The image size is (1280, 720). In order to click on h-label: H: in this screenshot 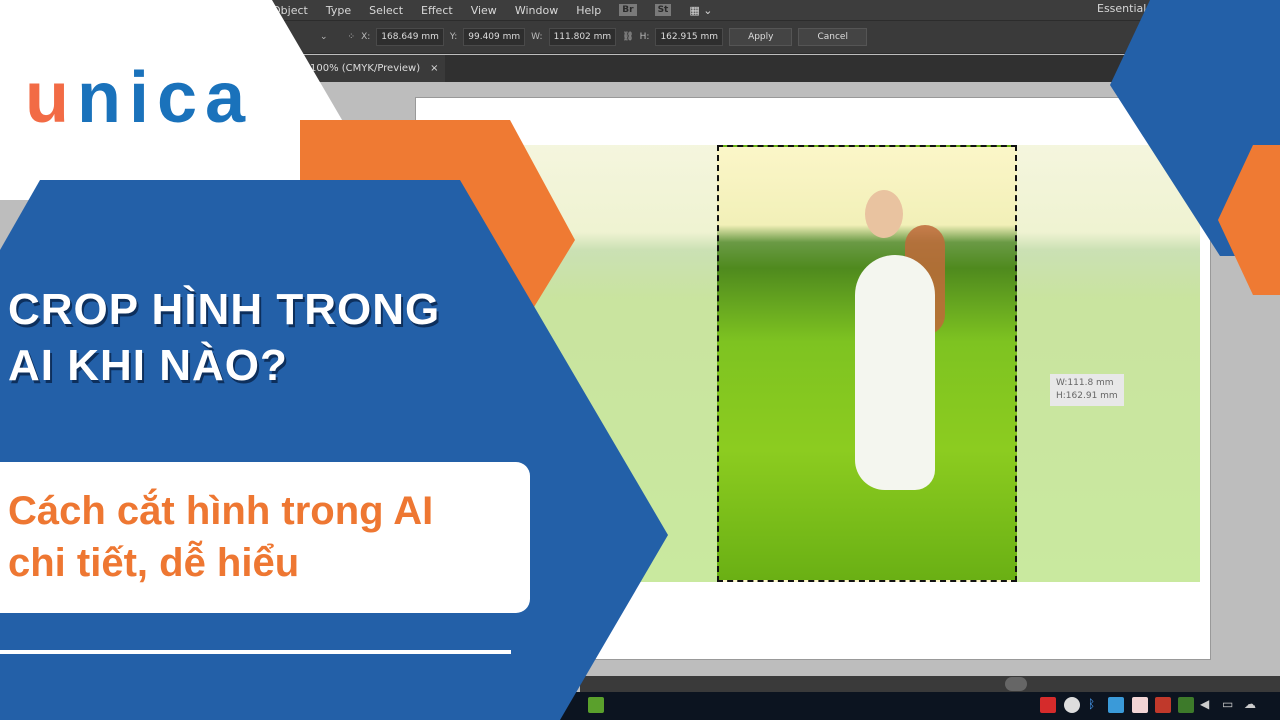, I will do `click(644, 37)`.